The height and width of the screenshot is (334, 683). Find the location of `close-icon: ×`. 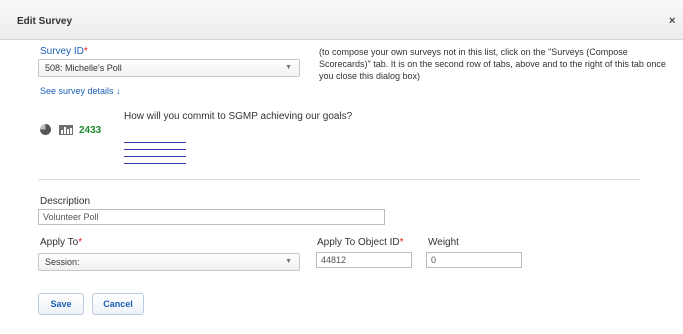

close-icon: × is located at coordinates (672, 21).